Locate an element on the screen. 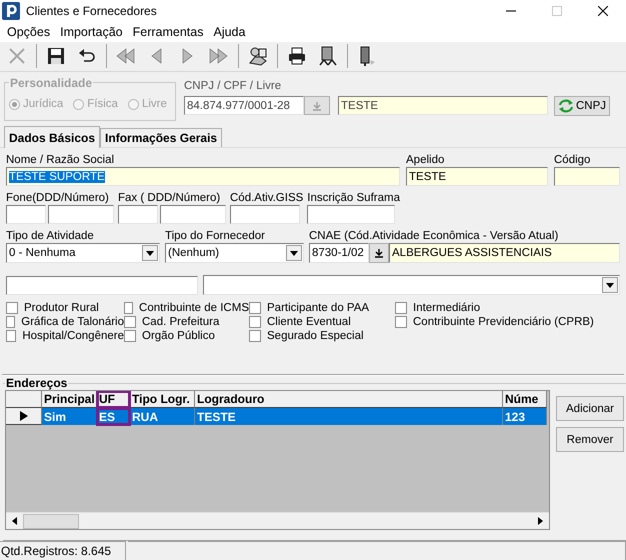 This screenshot has width=626, height=560. column-header: Principal is located at coordinates (69, 399).